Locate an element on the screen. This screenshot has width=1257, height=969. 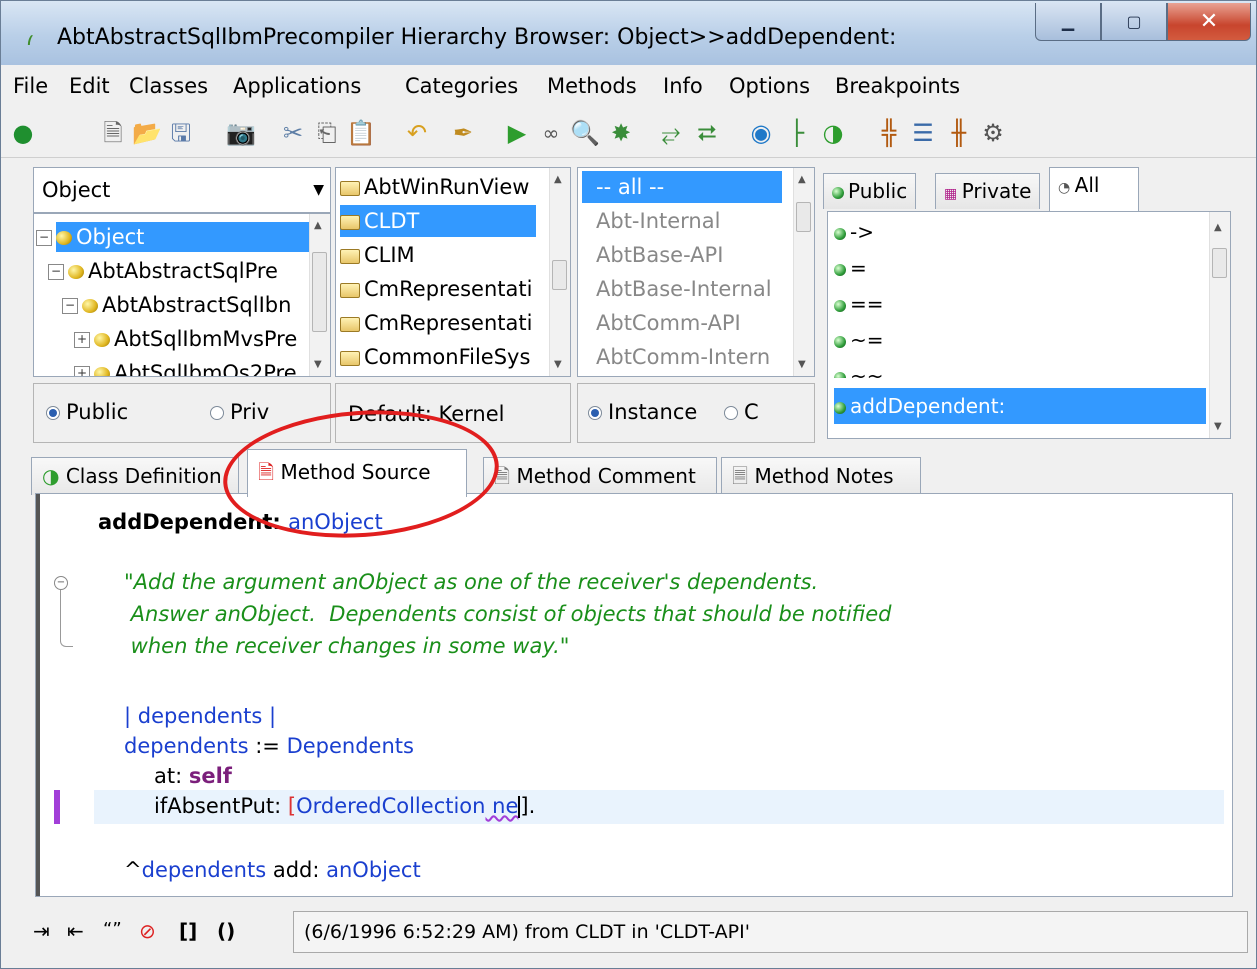
run-icon: ● is located at coordinates (23, 133).